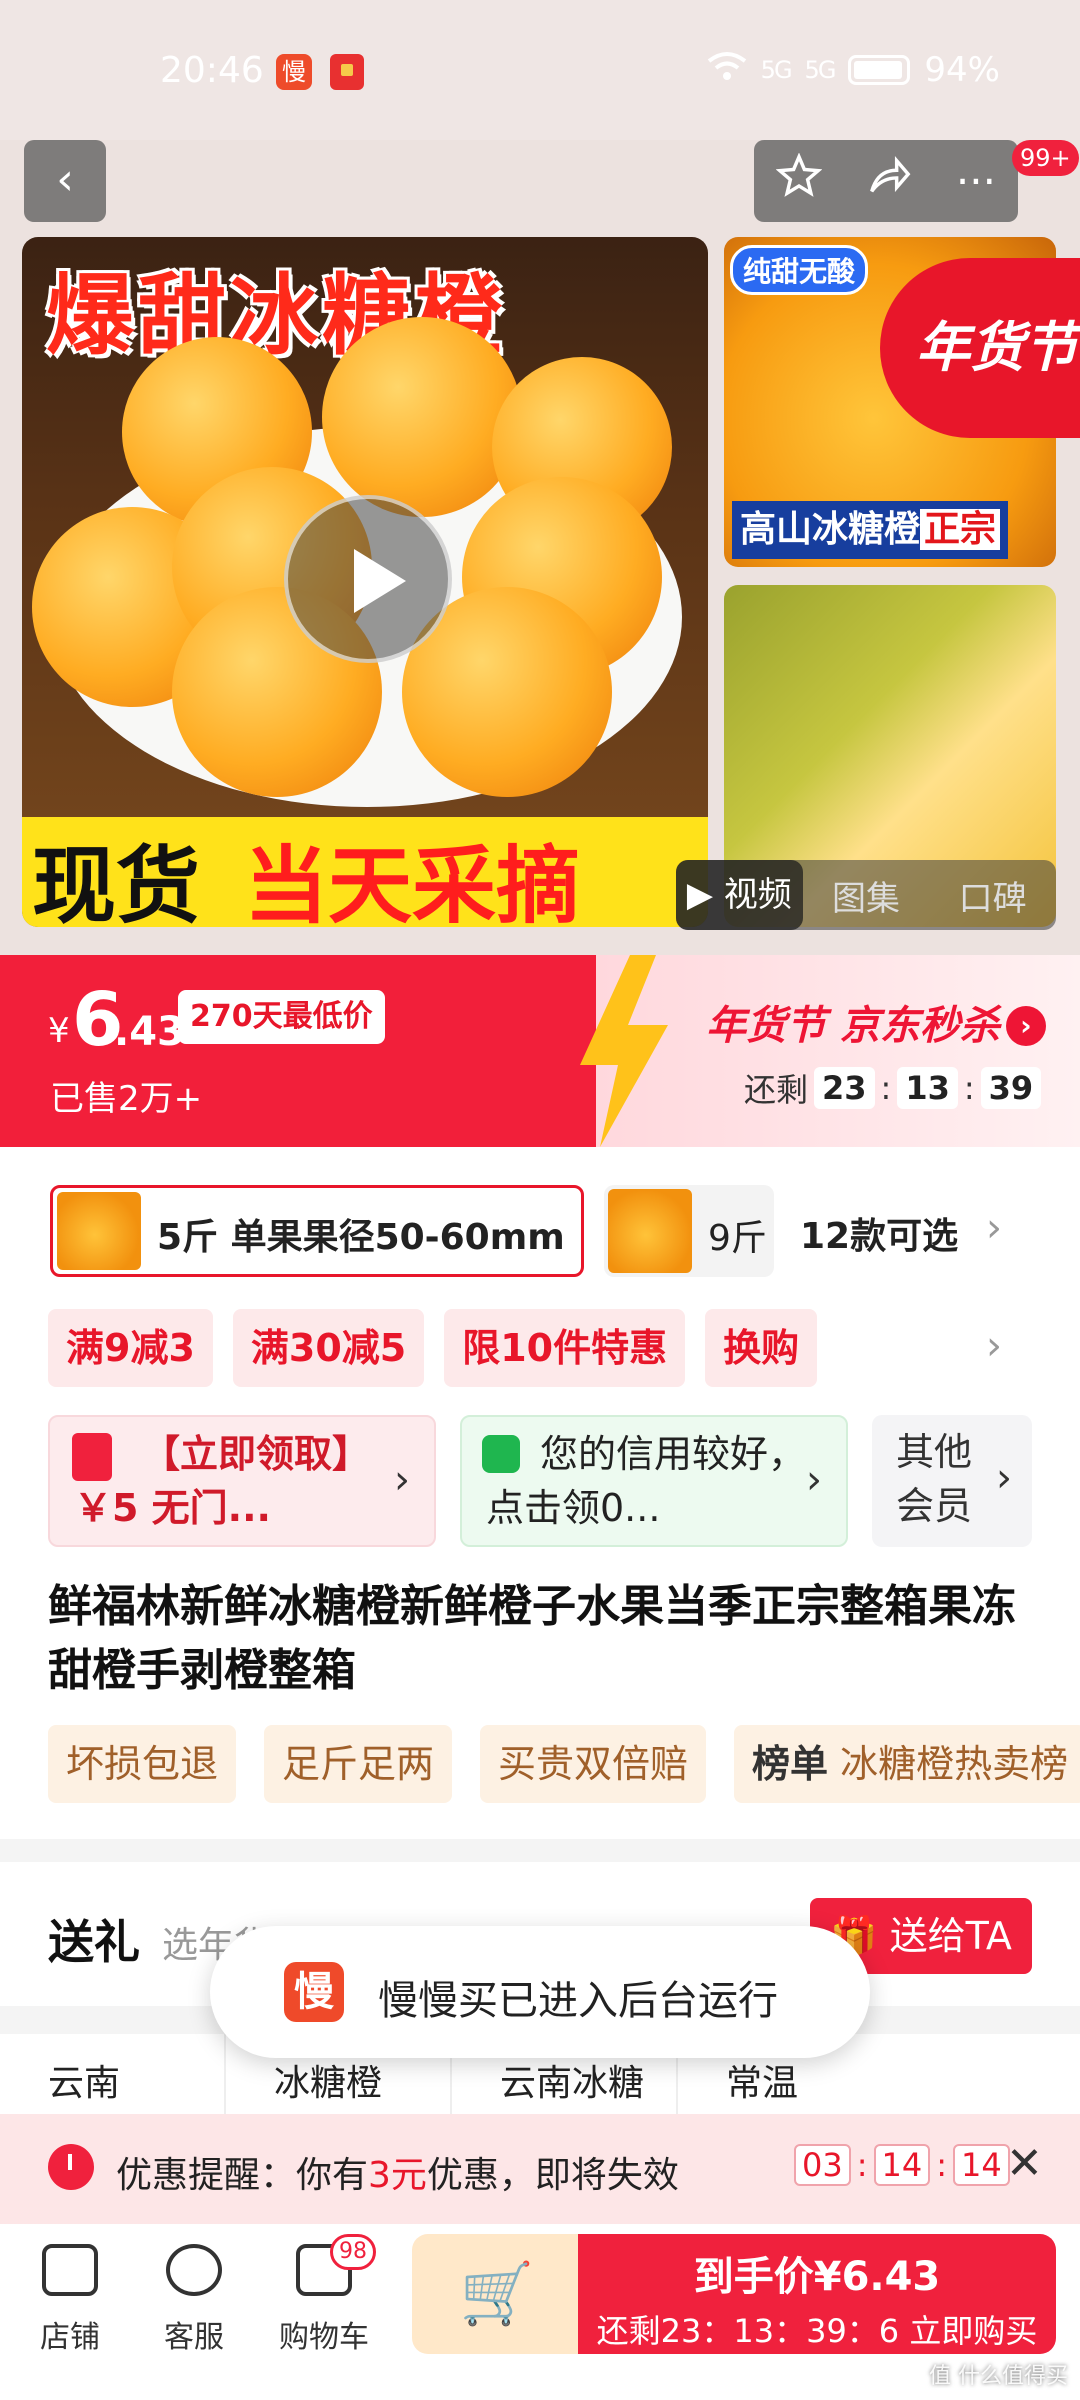 The height and width of the screenshot is (2400, 1080). Describe the element at coordinates (113, 2074) in the screenshot. I see `attribute-value: 云南` at that location.